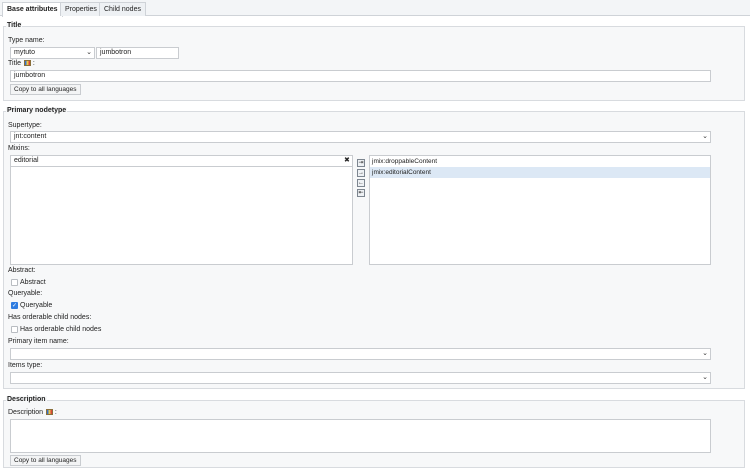 This screenshot has width=750, height=470. I want to click on list-item: jmix:droppableContent, so click(540, 161).